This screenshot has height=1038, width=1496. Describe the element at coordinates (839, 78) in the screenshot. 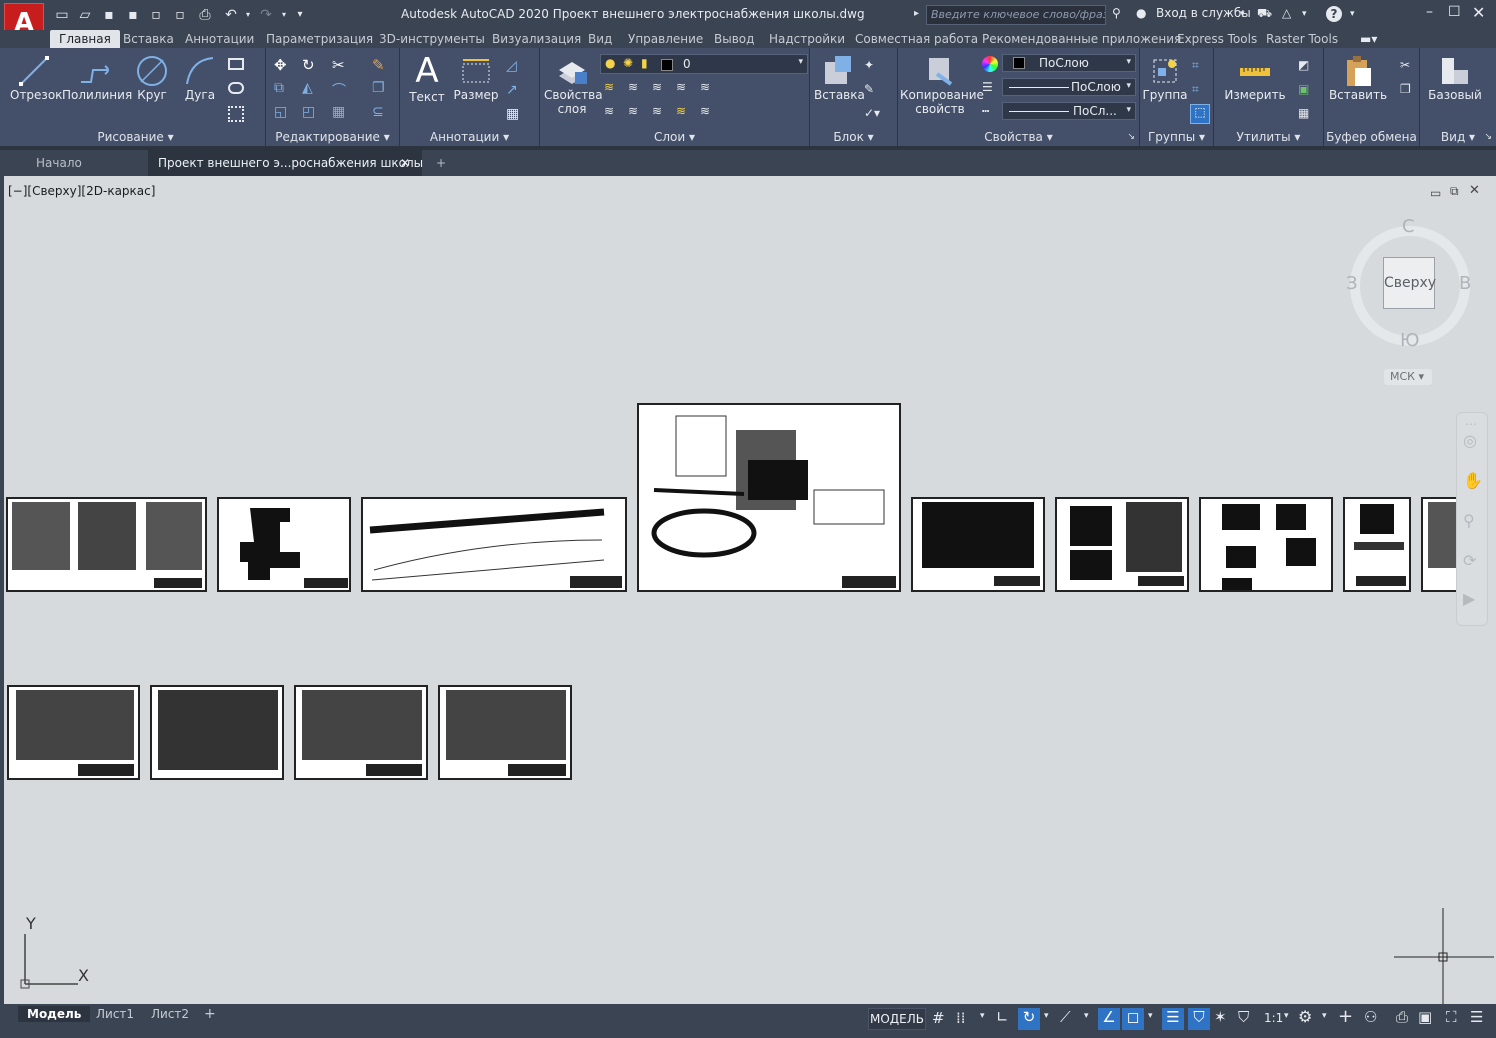

I see `insert-block-button: Вставка` at that location.